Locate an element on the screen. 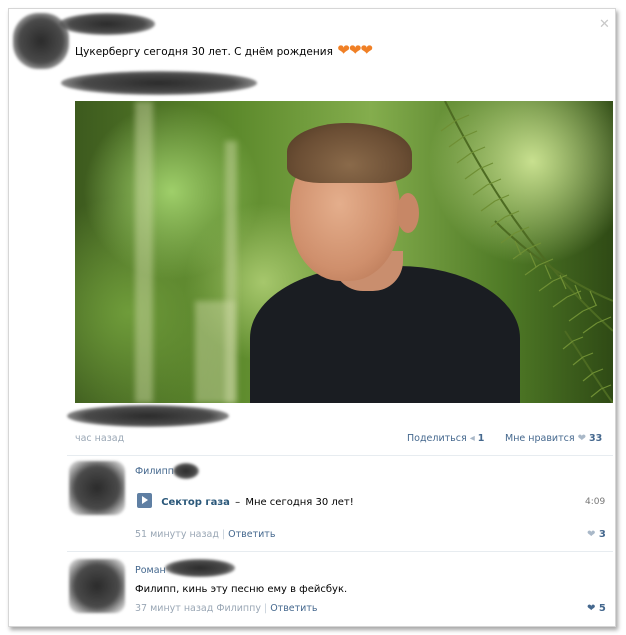  audio-title: Мне сегодня 30 лет! is located at coordinates (299, 502).